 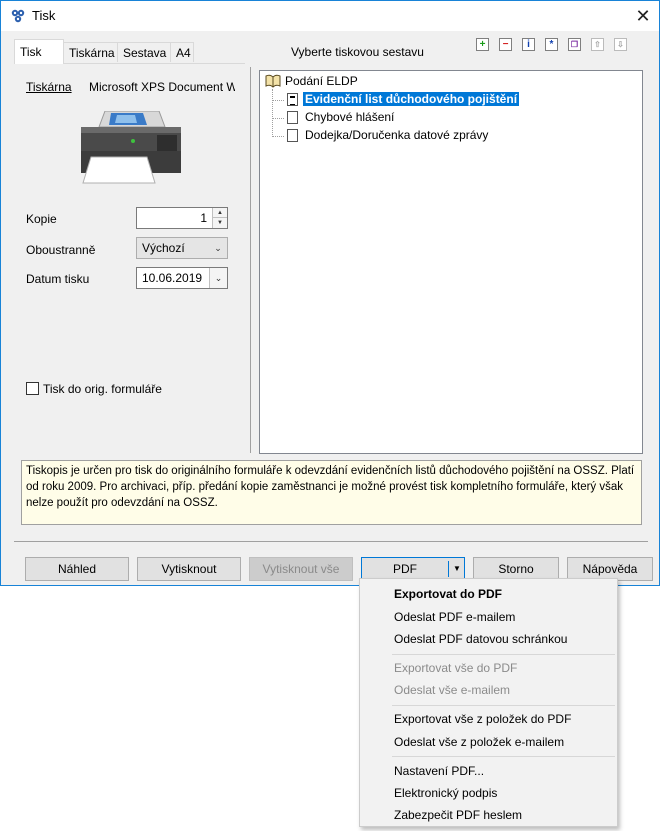 I want to click on separator, so click(x=331, y=541).